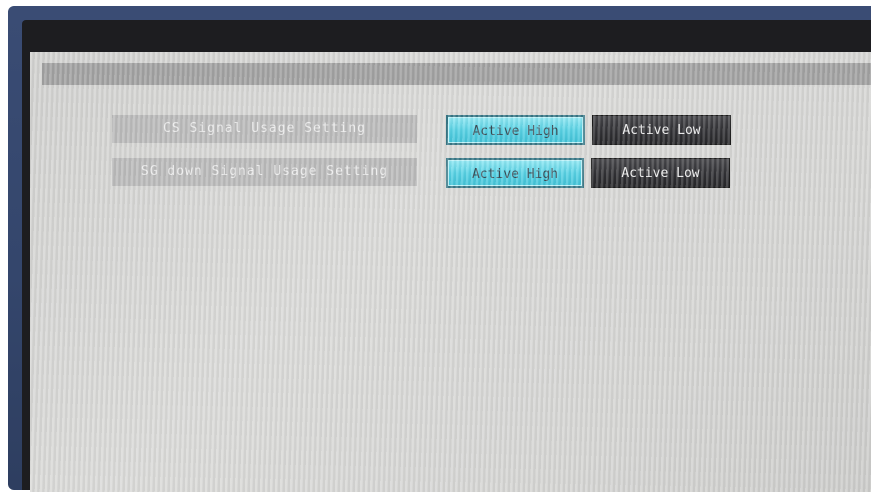 The height and width of the screenshot is (494, 871). Describe the element at coordinates (515, 173) in the screenshot. I see `sg-active-high-button: Active High` at that location.